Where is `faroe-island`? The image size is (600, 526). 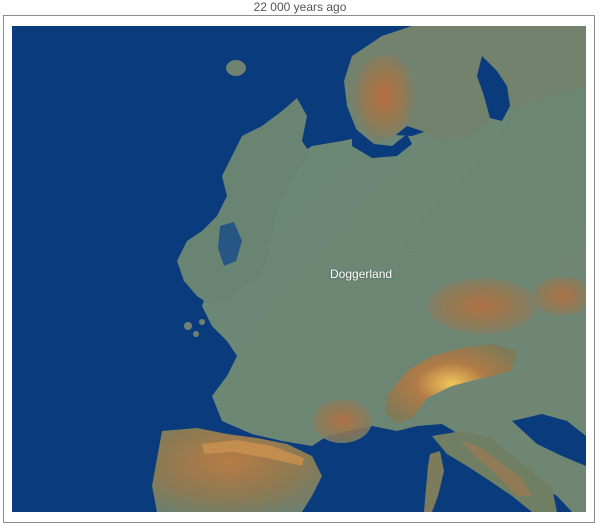
faroe-island is located at coordinates (236, 68).